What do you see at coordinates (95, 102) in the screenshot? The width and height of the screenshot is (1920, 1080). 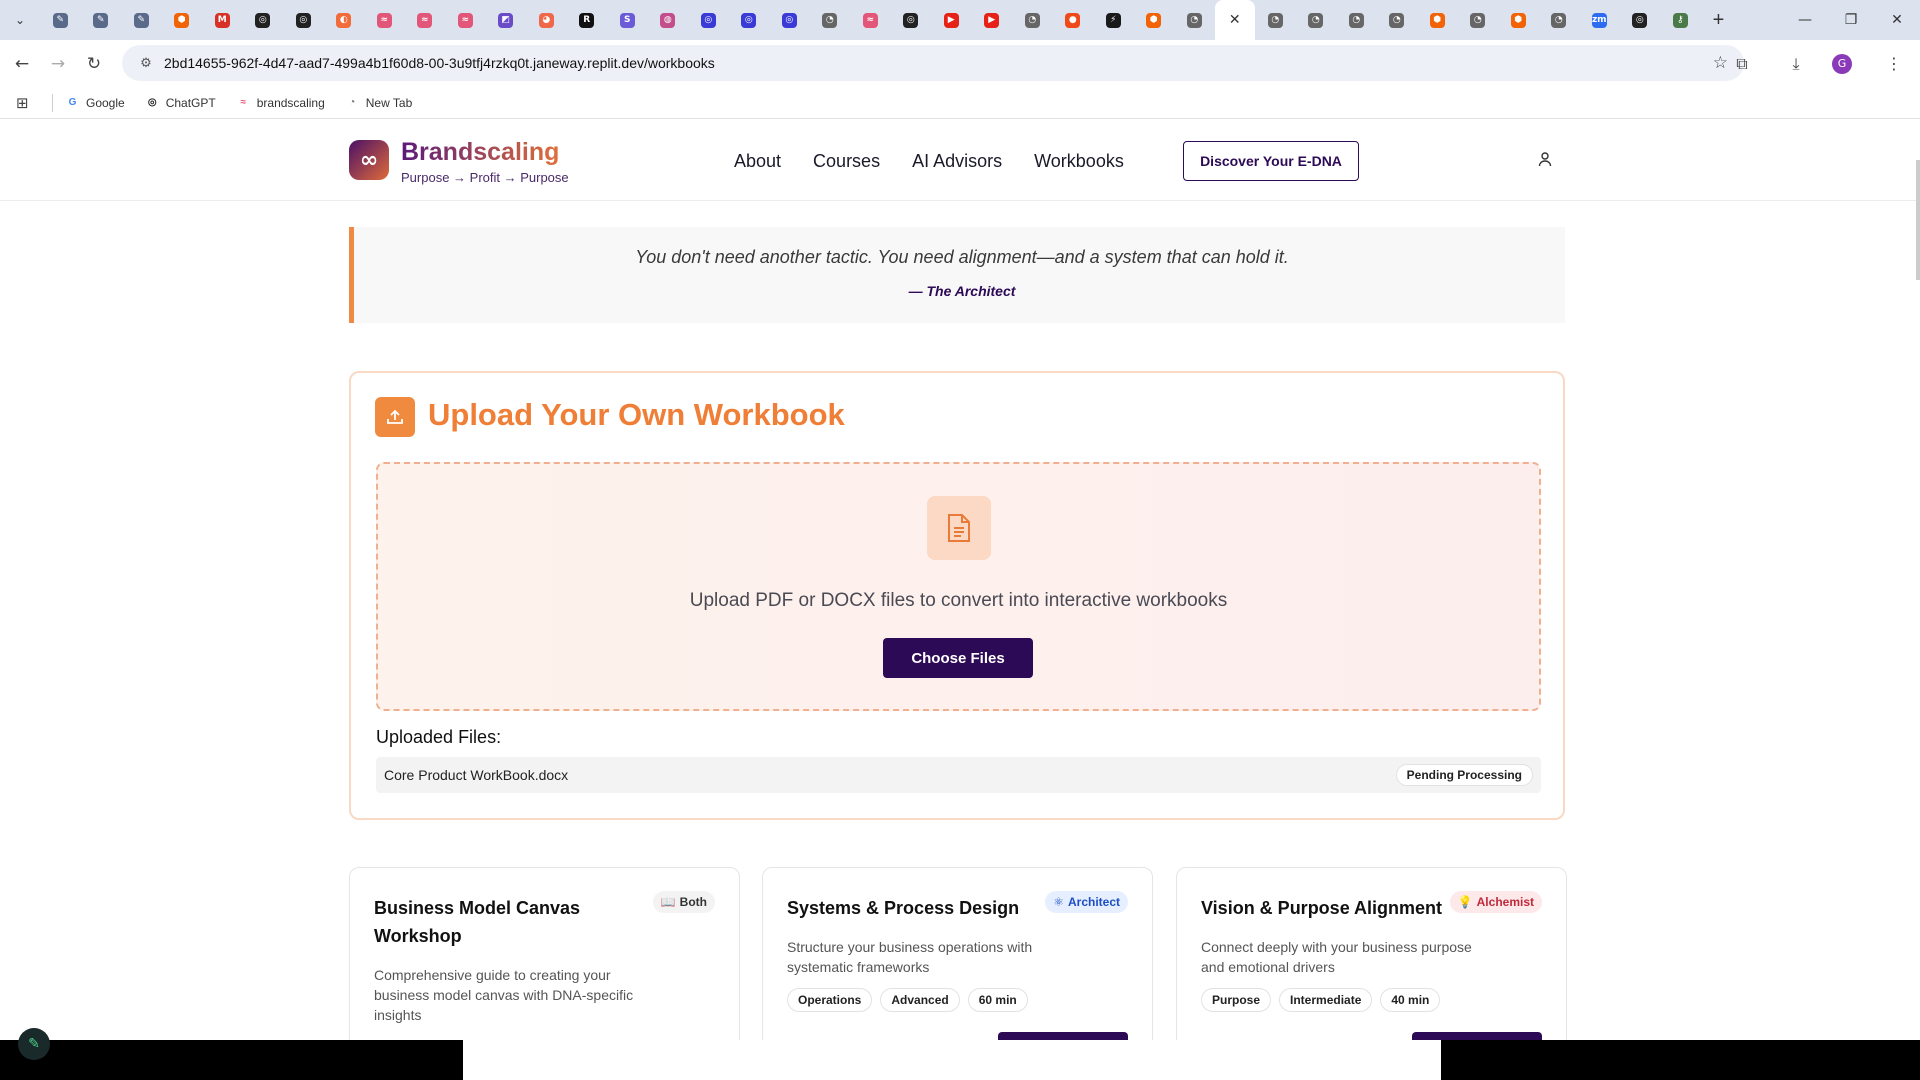 I see `bookmark-item: G Google` at bounding box center [95, 102].